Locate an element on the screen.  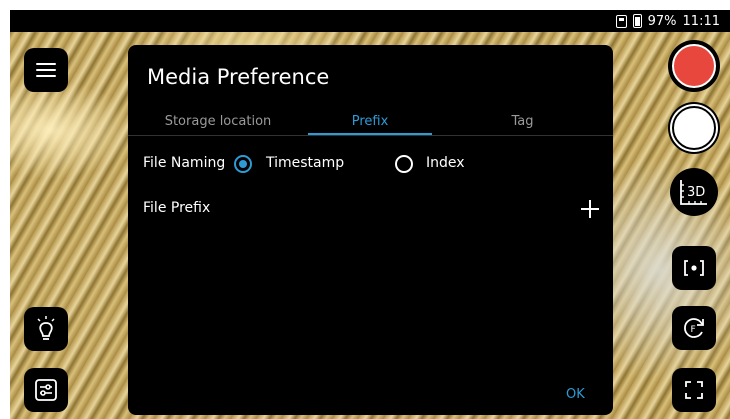
measure-3d-button: 3D is located at coordinates (694, 192).